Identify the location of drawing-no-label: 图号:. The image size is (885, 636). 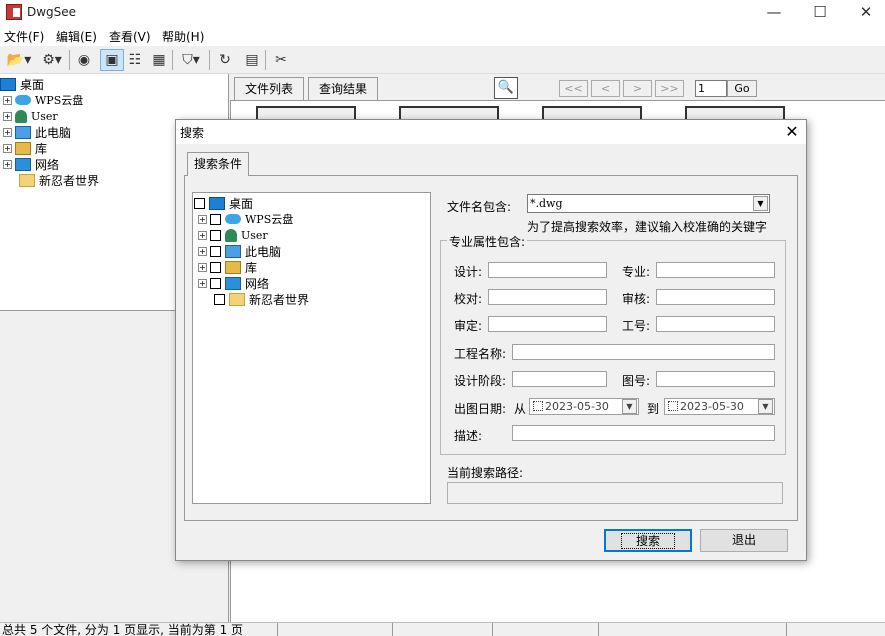
(636, 381).